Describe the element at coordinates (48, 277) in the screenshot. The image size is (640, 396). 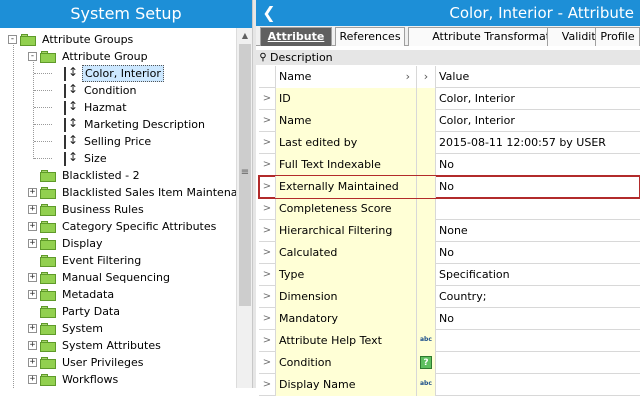
I see `folder-icon` at that location.